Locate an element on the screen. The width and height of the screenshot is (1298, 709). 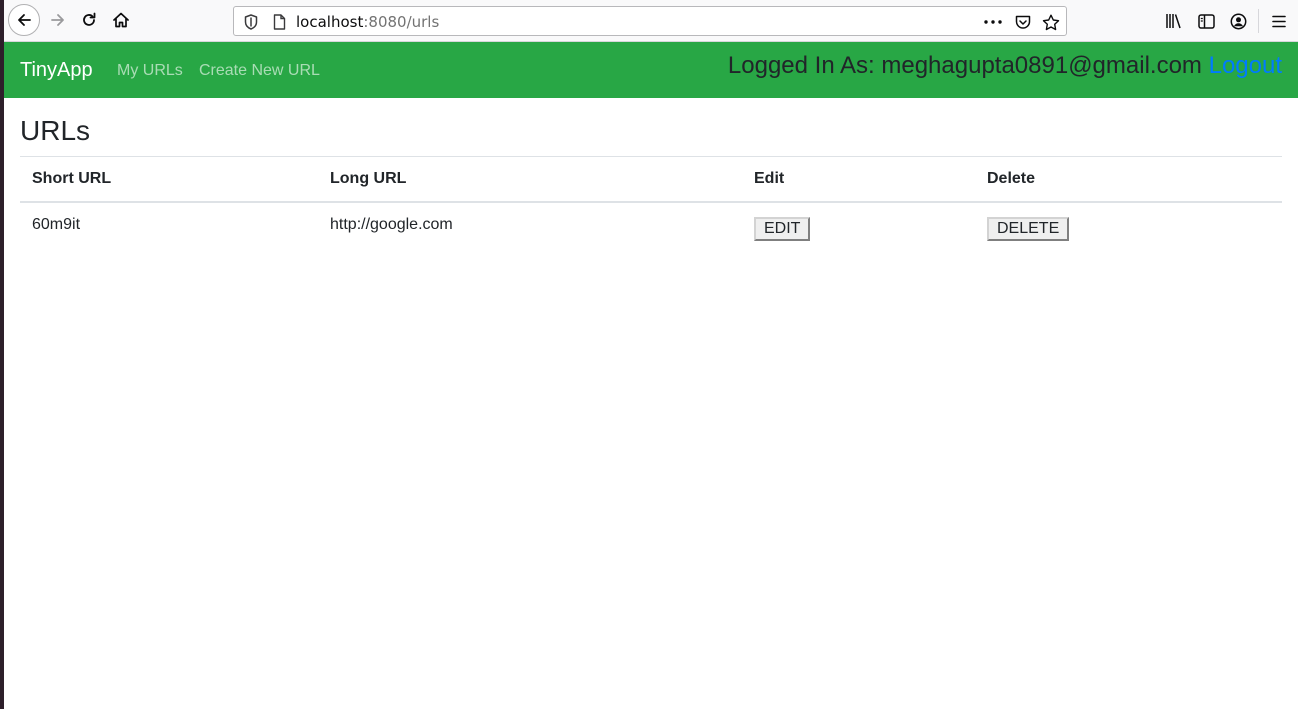
table-header-row: Short URL Long URL Edit Delete is located at coordinates (651, 179).